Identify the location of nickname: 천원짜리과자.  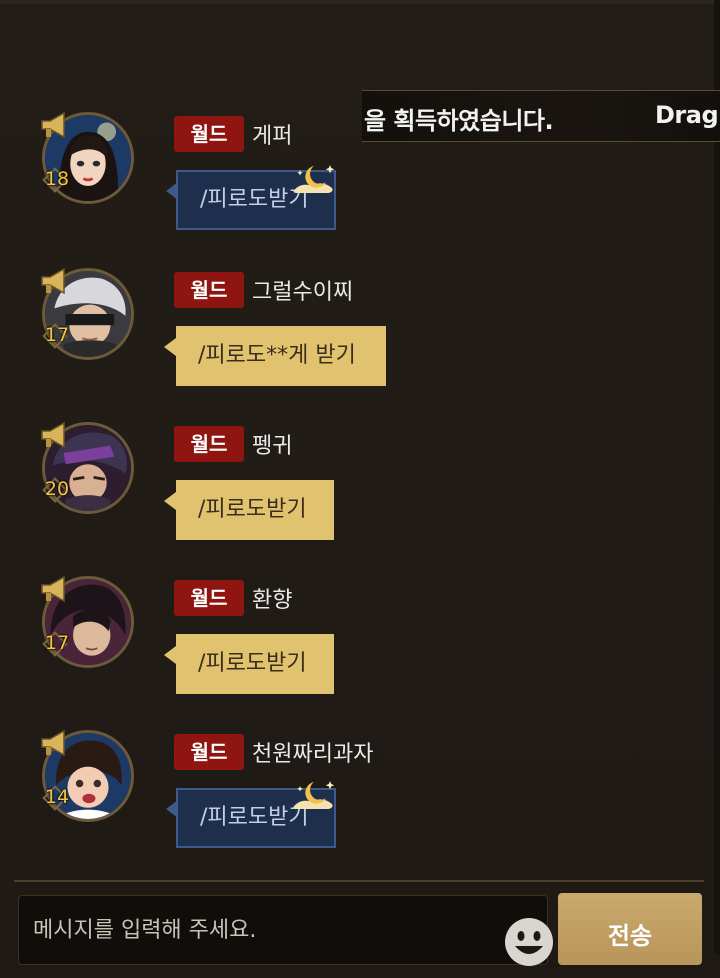
(312, 752).